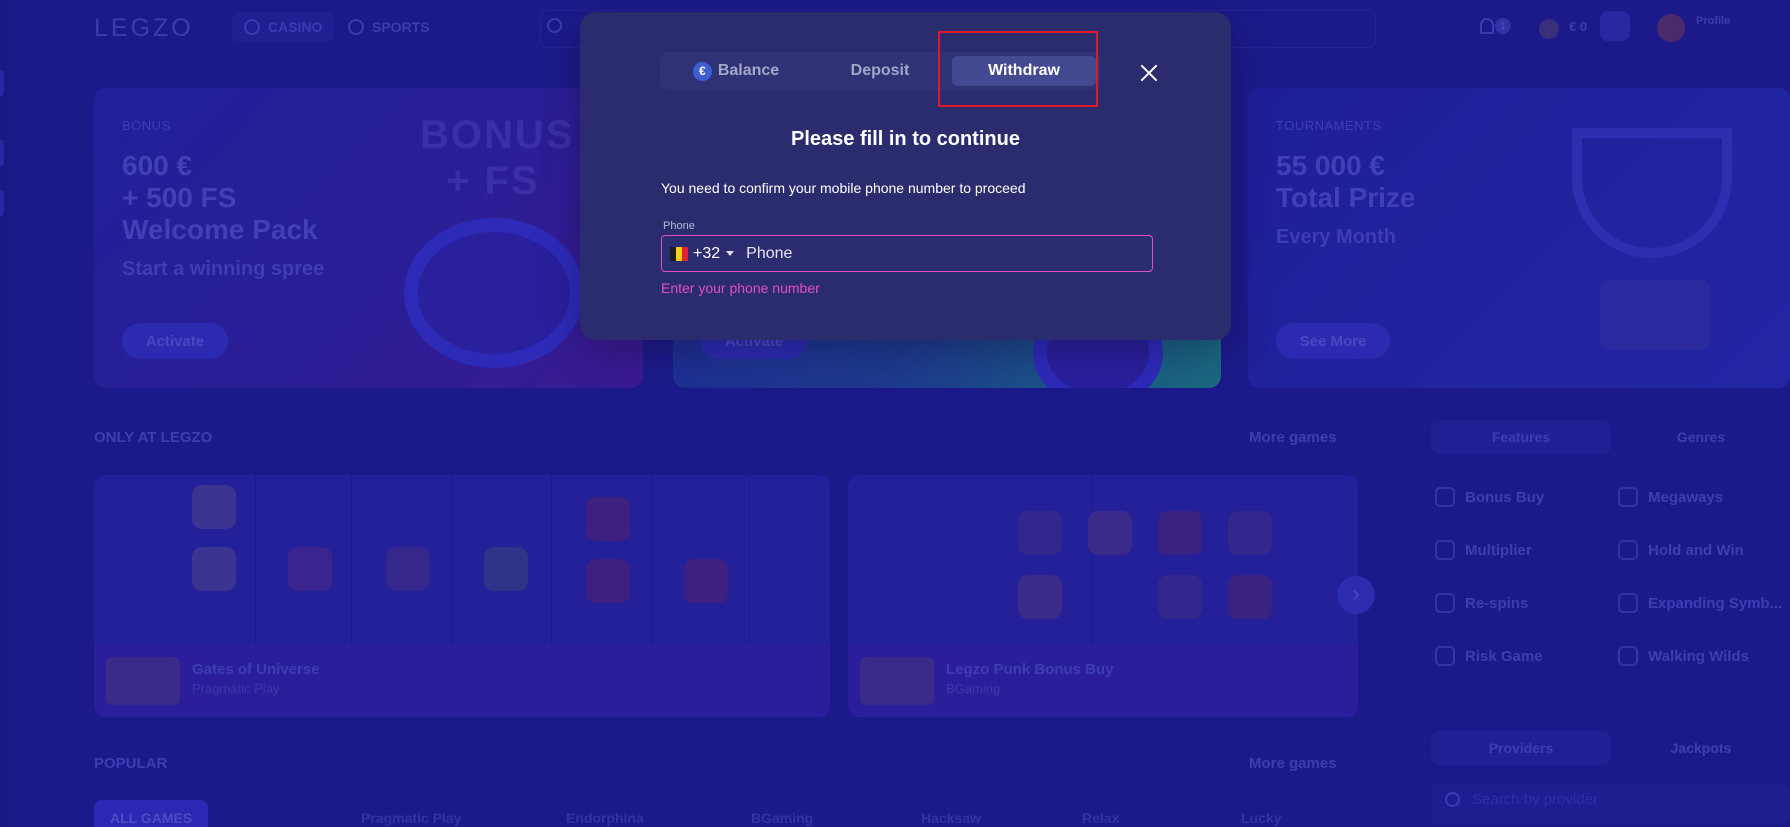 The width and height of the screenshot is (1790, 827). What do you see at coordinates (605, 813) in the screenshot?
I see `chip-provider: Endorphina` at bounding box center [605, 813].